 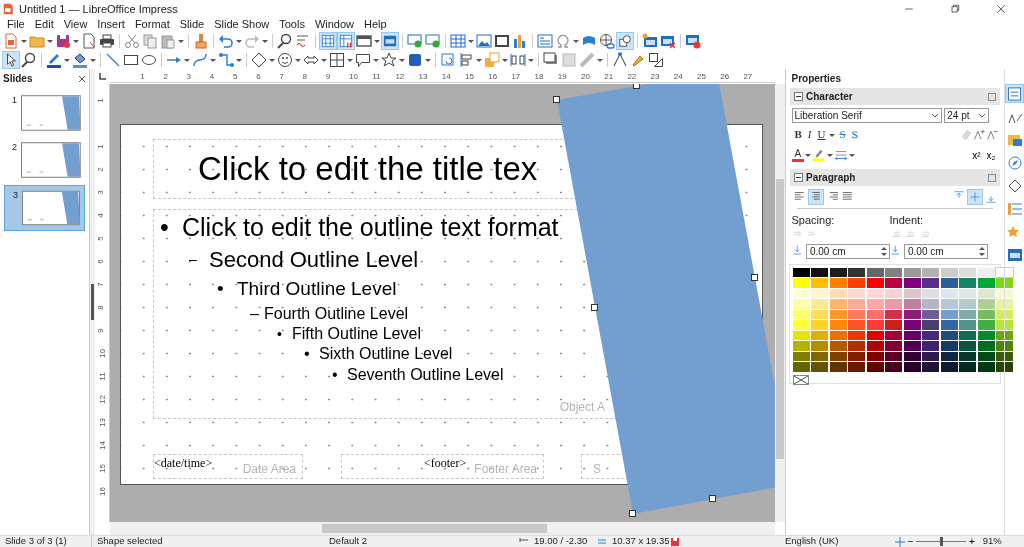 What do you see at coordinates (314, 260) in the screenshot?
I see `outline-text: Second Outline Level` at bounding box center [314, 260].